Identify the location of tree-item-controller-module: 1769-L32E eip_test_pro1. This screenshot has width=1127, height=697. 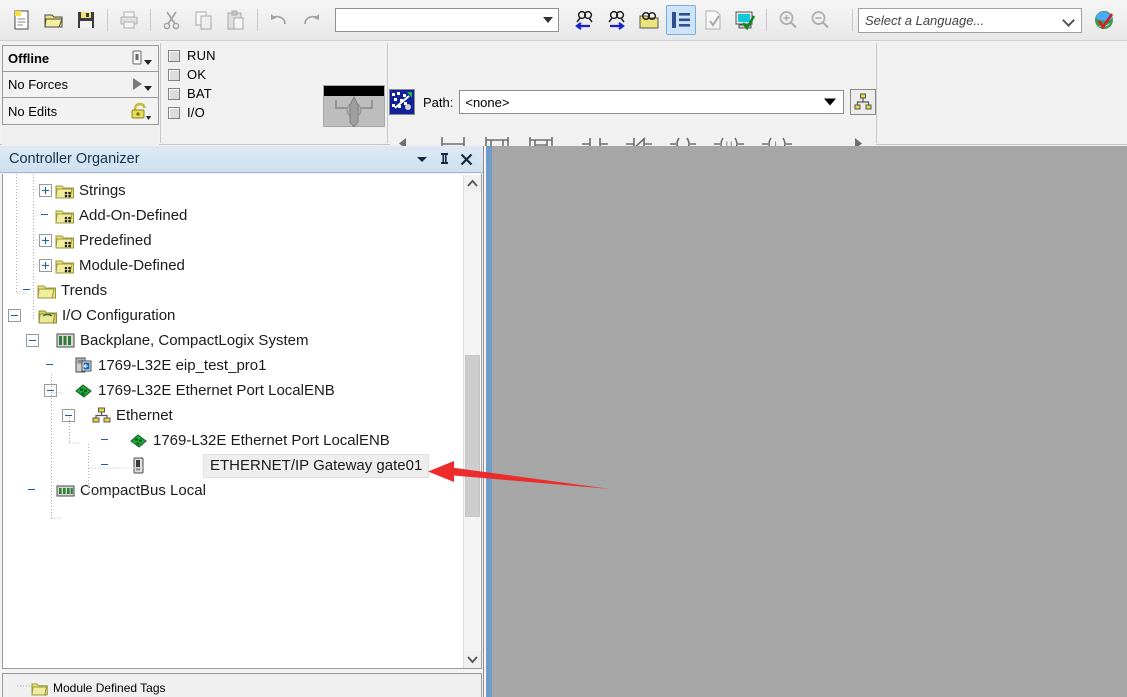
(233, 365).